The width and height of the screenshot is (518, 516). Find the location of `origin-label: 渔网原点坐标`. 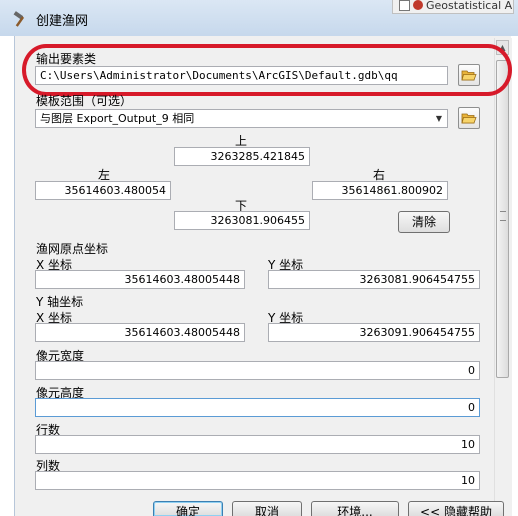

origin-label: 渔网原点坐标 is located at coordinates (72, 249).